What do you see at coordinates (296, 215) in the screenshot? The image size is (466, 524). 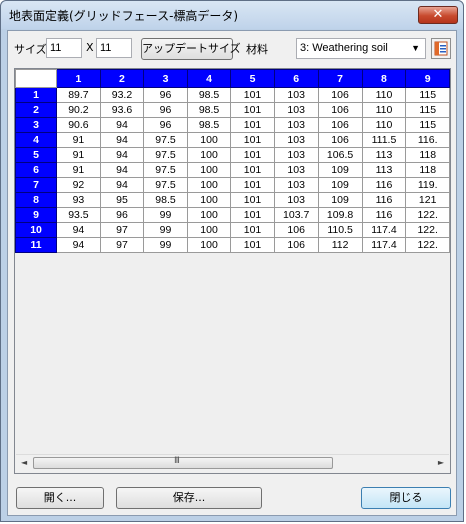 I see `elevation-cell: 103.7` at bounding box center [296, 215].